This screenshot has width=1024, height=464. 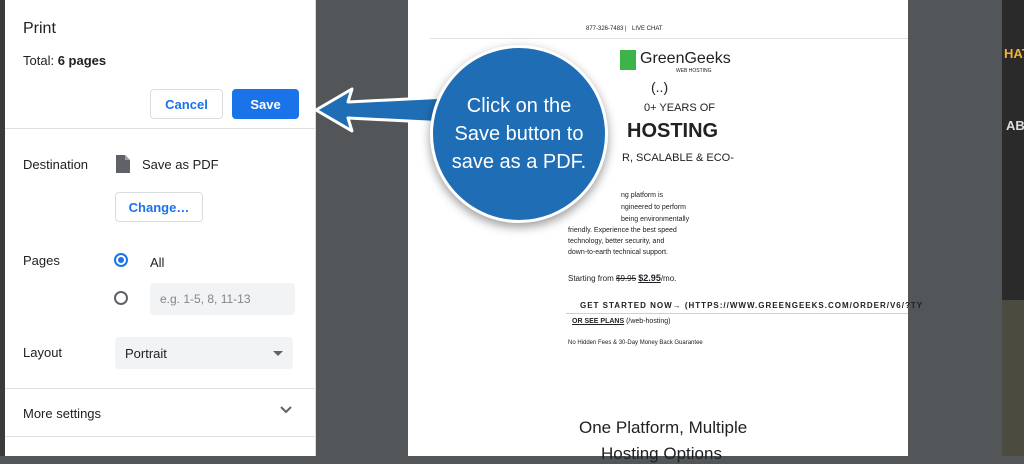 What do you see at coordinates (1013, 378) in the screenshot?
I see `background-image` at bounding box center [1013, 378].